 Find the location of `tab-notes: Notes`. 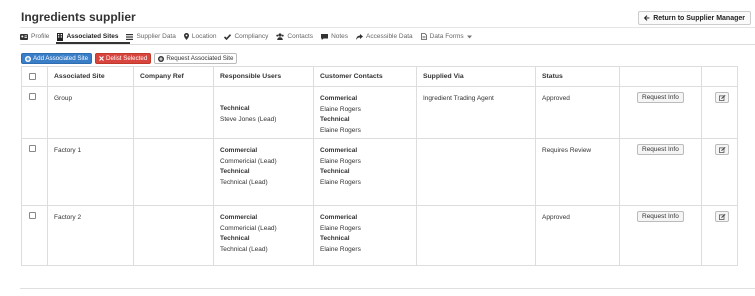

tab-notes: Notes is located at coordinates (334, 36).